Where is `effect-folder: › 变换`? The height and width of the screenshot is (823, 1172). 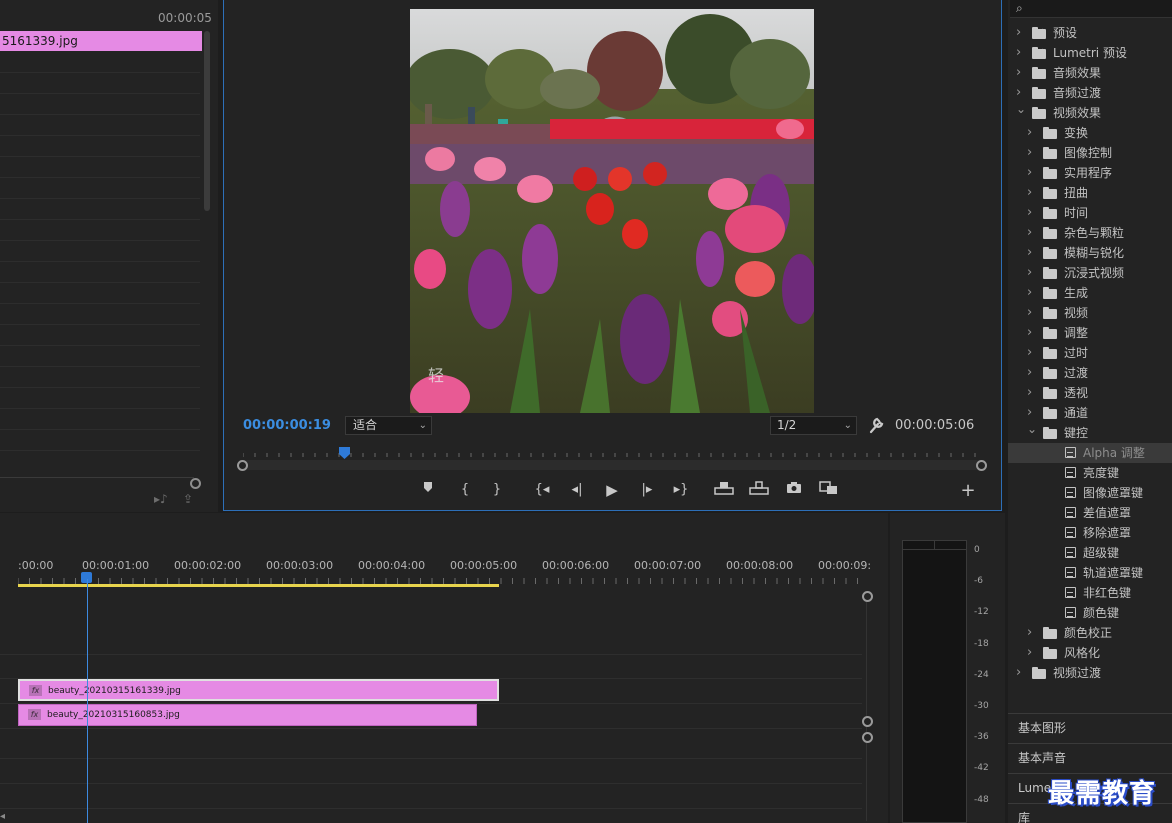 effect-folder: › 变换 is located at coordinates (1090, 133).